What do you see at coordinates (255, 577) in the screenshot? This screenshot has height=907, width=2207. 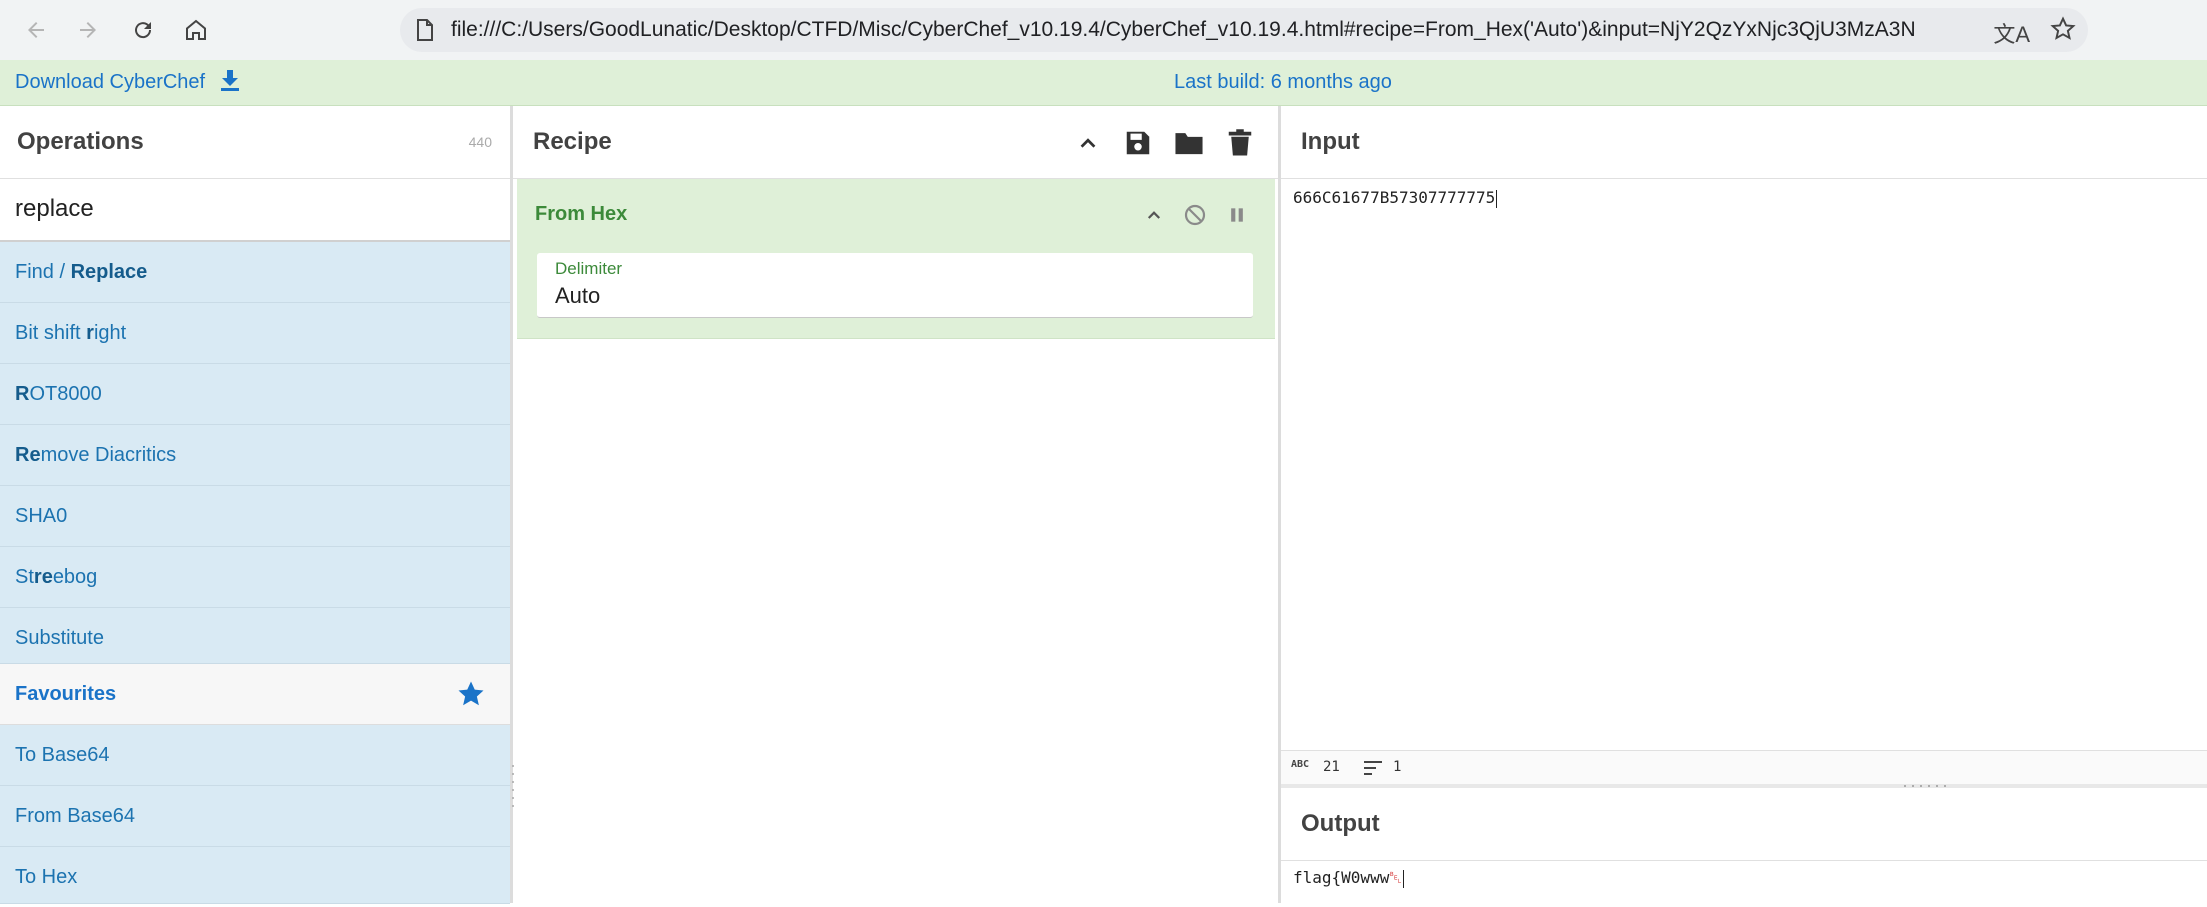 I see `operation-item: Streebog` at bounding box center [255, 577].